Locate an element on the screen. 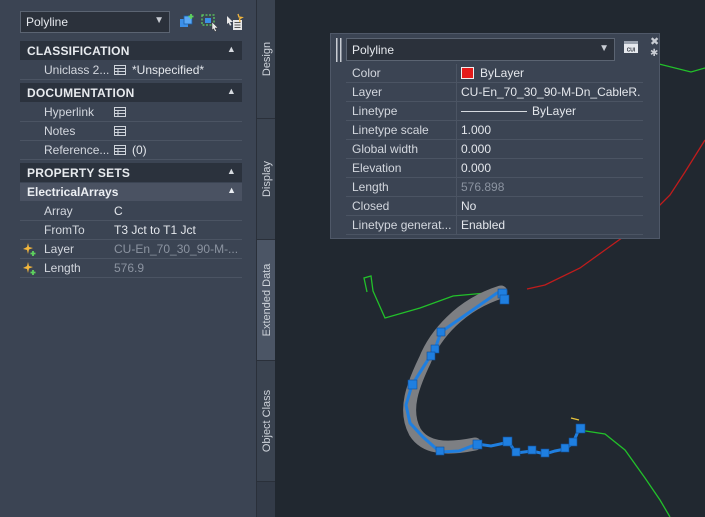  property-sets-section-header: PROPERTY SETS ▲ is located at coordinates (131, 172).